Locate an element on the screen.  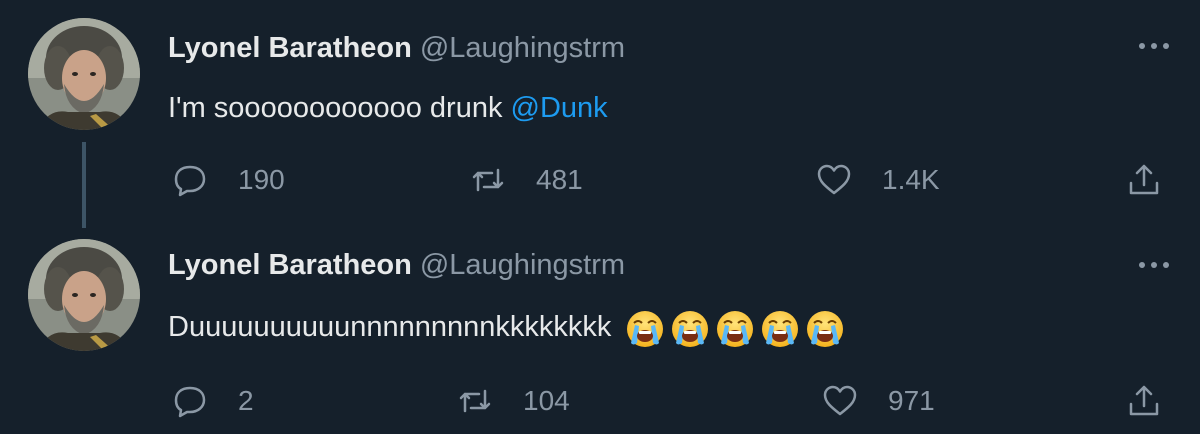
tweet-text: I'm soooooooooooo drunk @Dunk is located at coordinates (388, 108).